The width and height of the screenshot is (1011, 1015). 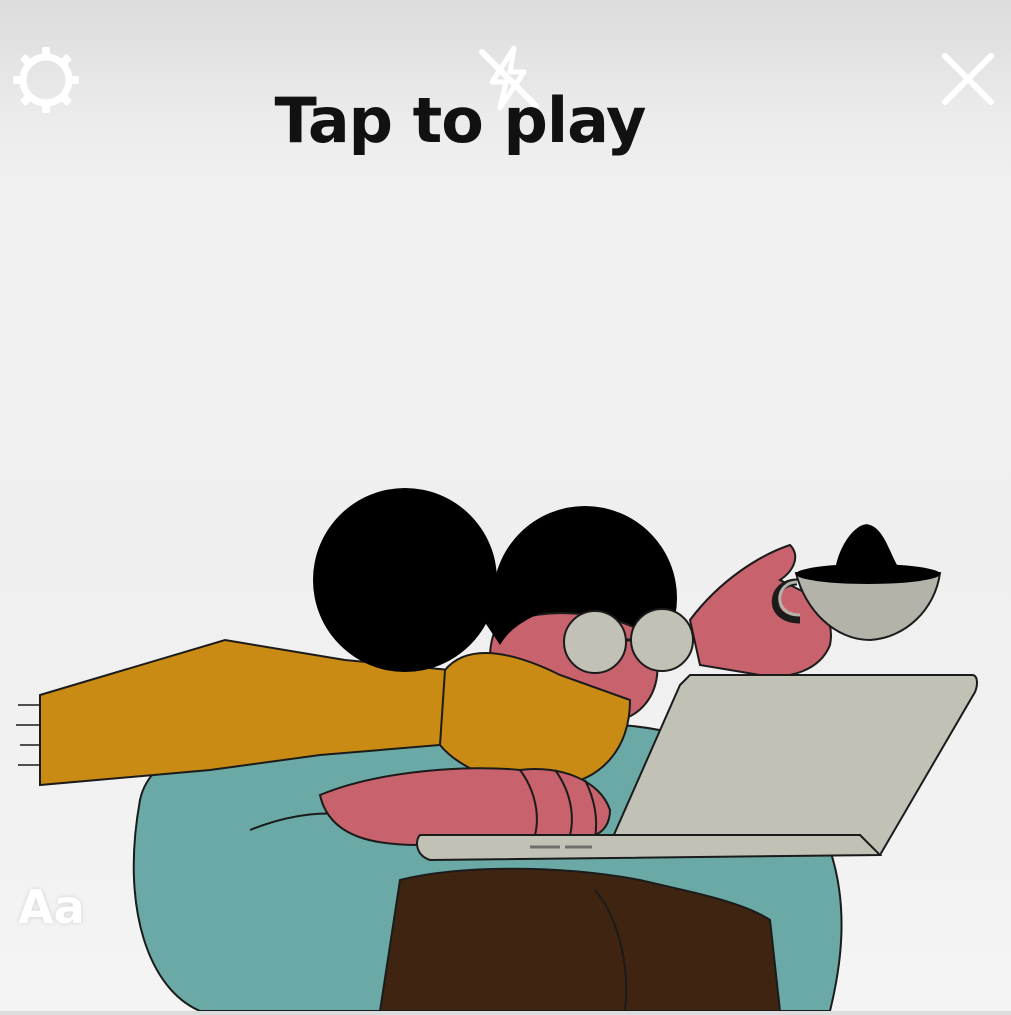 What do you see at coordinates (968, 79) in the screenshot?
I see `close-icon` at bounding box center [968, 79].